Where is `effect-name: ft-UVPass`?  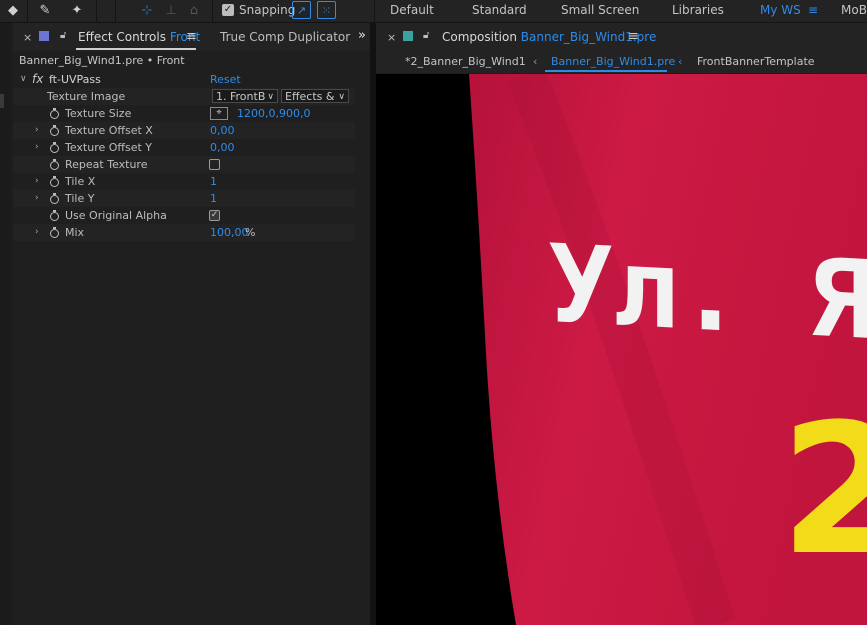 effect-name: ft-UVPass is located at coordinates (75, 79).